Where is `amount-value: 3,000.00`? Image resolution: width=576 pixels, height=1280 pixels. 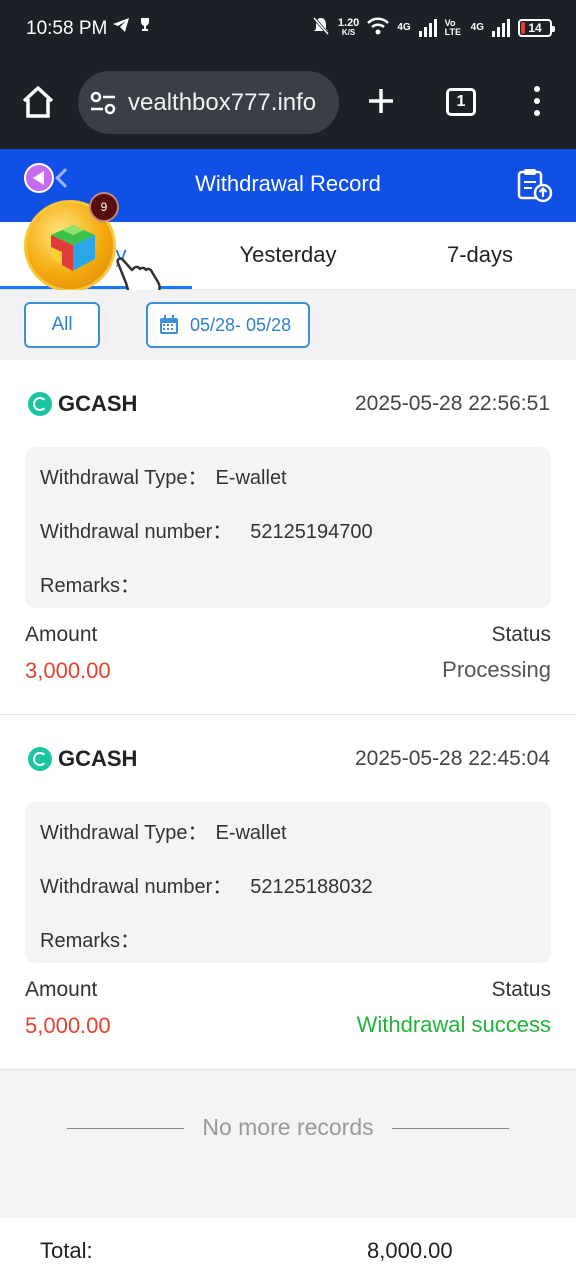 amount-value: 3,000.00 is located at coordinates (68, 670).